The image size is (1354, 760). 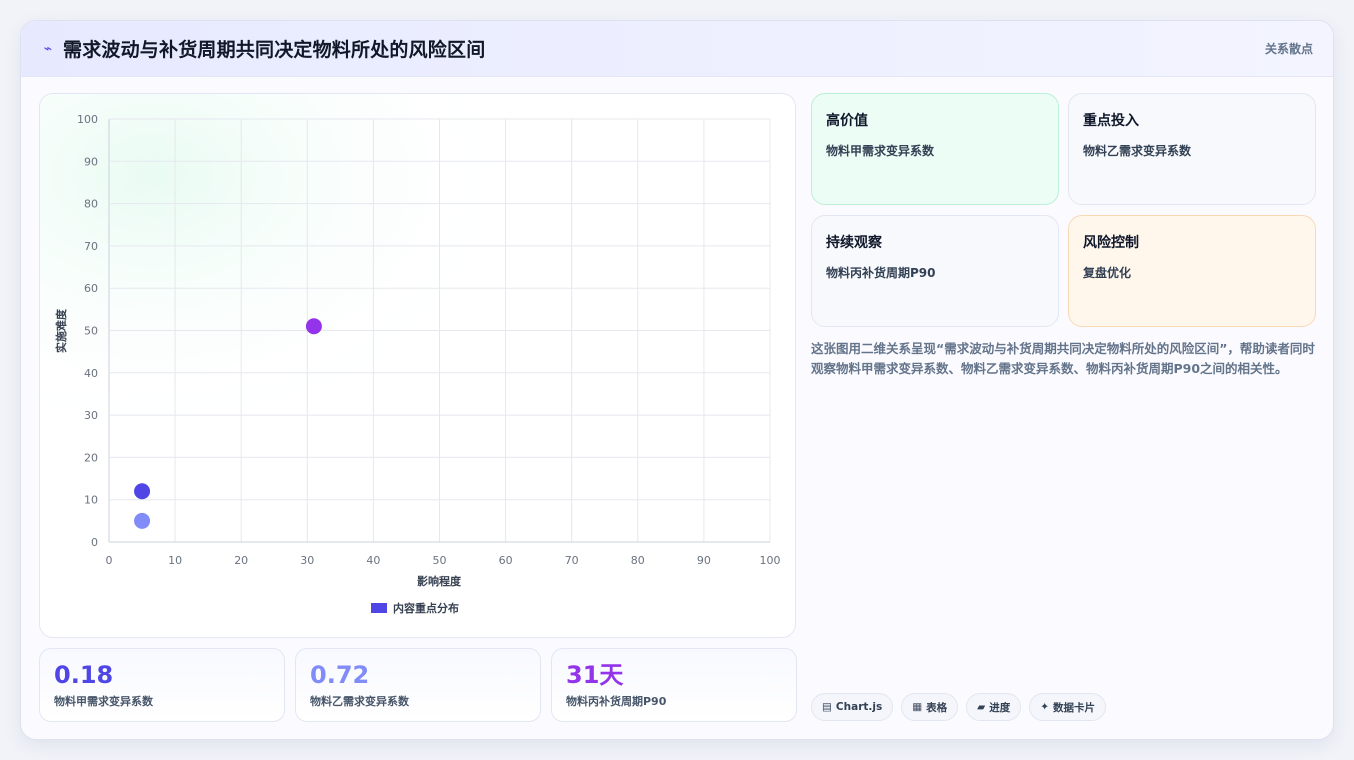 I want to click on y-tick-label: 60, so click(x=91, y=288).